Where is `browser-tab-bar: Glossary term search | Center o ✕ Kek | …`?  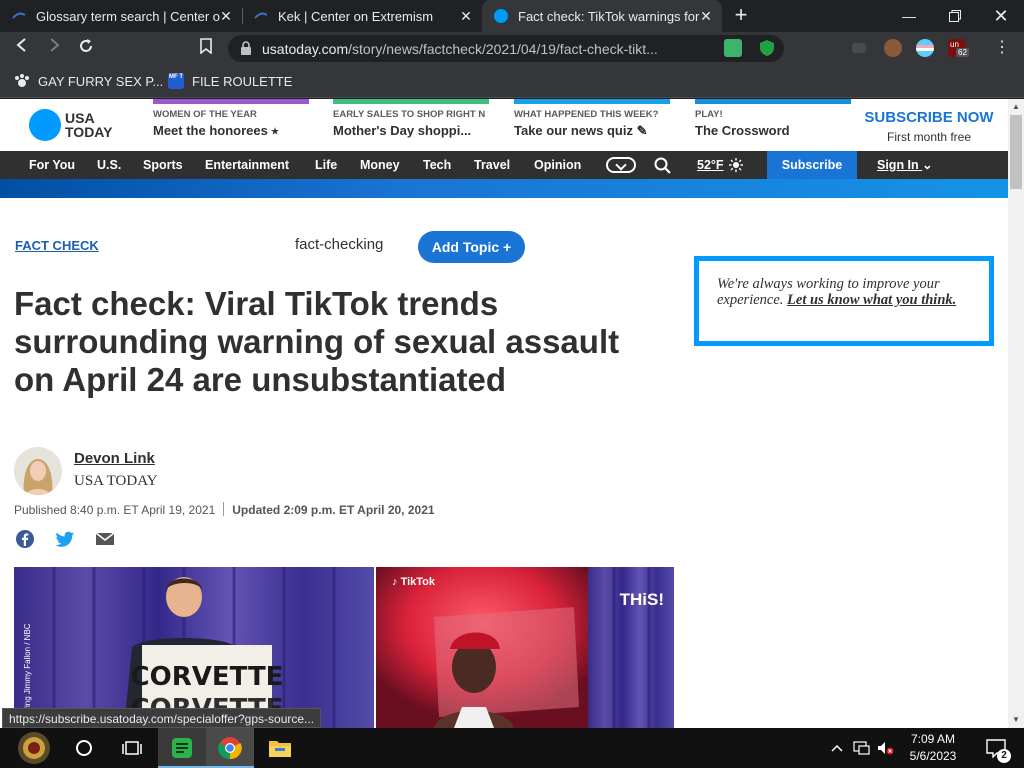 browser-tab-bar: Glossary term search | Center o ✕ Kek | … is located at coordinates (512, 16).